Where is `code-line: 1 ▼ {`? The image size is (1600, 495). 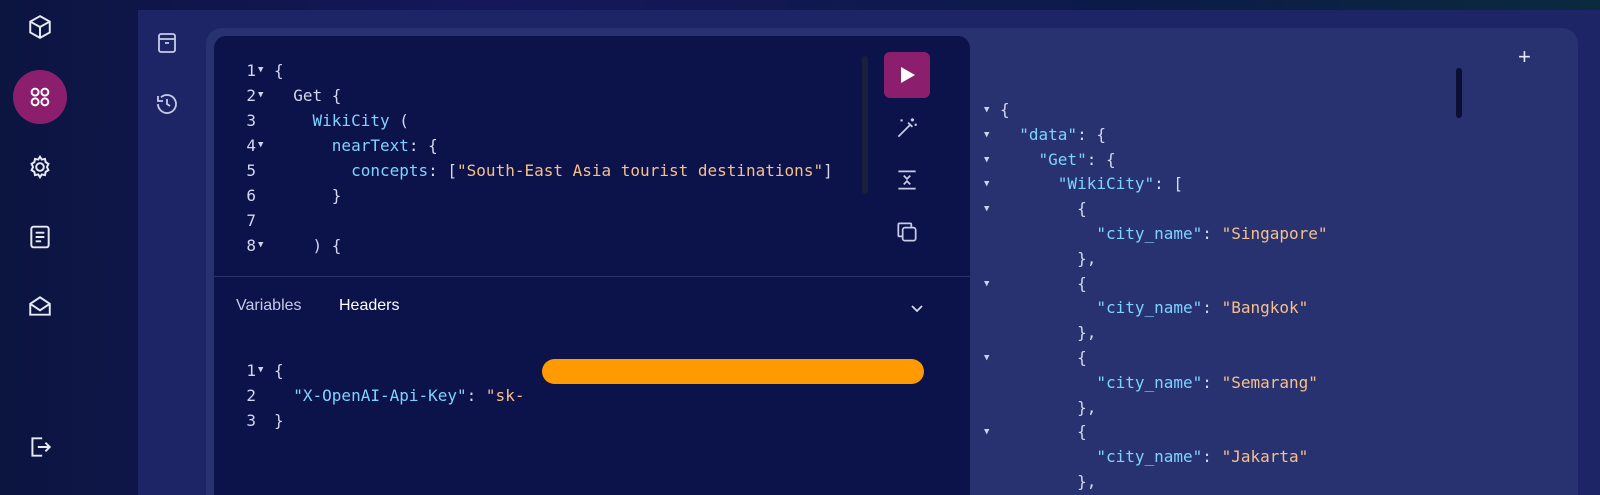 code-line: 1 ▼ { is located at coordinates (534, 70).